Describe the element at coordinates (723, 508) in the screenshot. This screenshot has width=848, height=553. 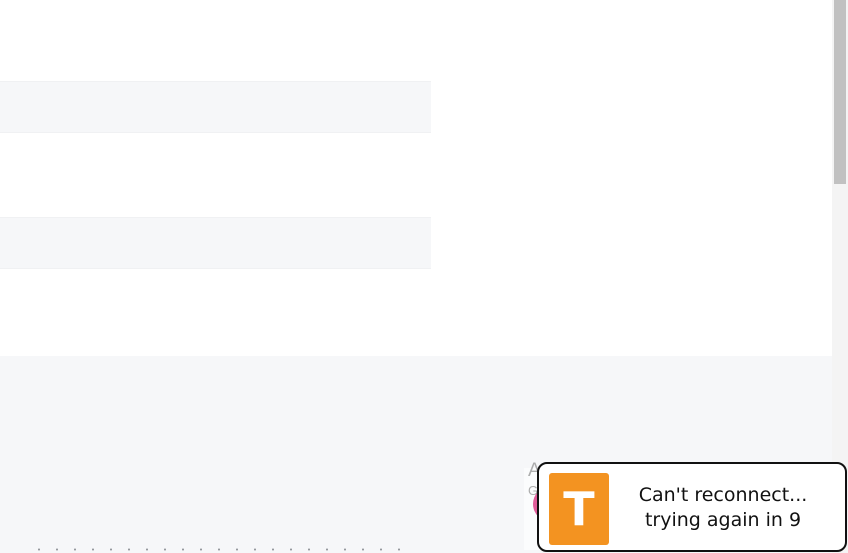
I see `reconnect-message: Can't reconnect... trying again in 9` at that location.